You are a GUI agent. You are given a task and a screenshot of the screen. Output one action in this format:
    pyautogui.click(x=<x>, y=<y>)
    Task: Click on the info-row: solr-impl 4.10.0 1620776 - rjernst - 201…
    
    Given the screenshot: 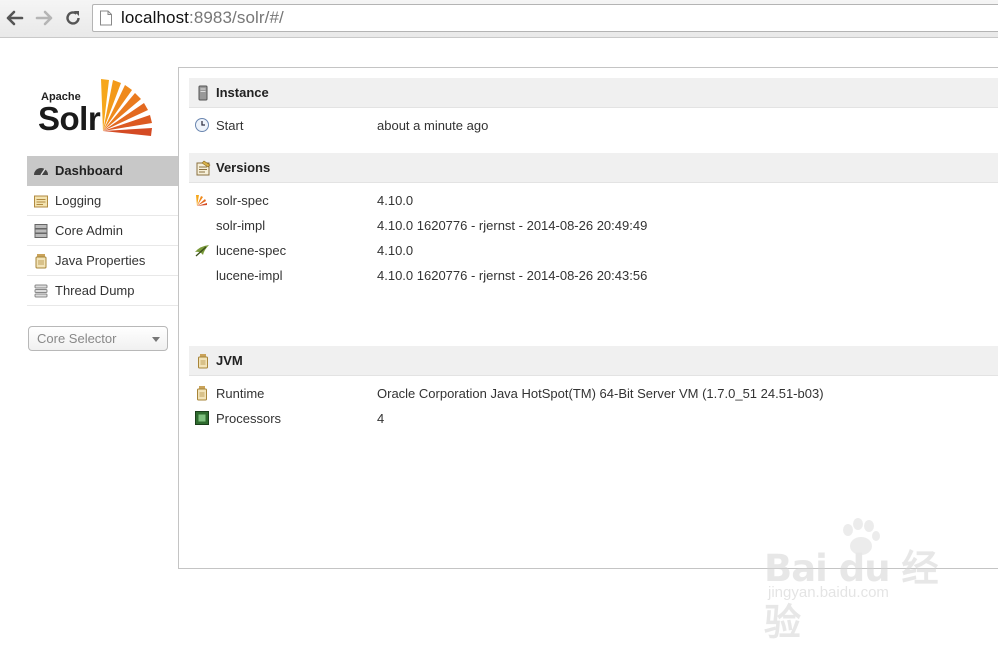 What is the action you would take?
    pyautogui.click(x=593, y=225)
    